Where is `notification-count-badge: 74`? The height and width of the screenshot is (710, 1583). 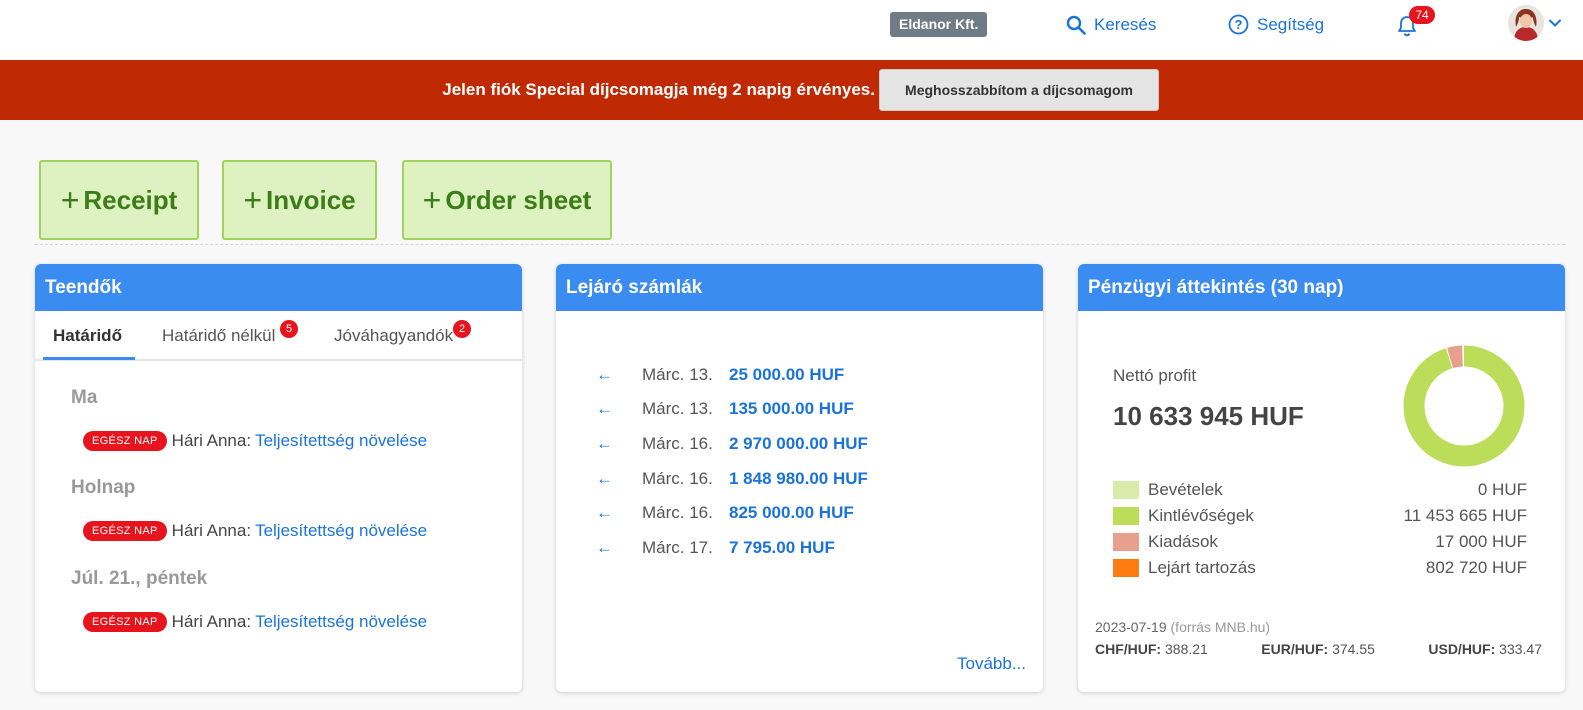 notification-count-badge: 74 is located at coordinates (1422, 15).